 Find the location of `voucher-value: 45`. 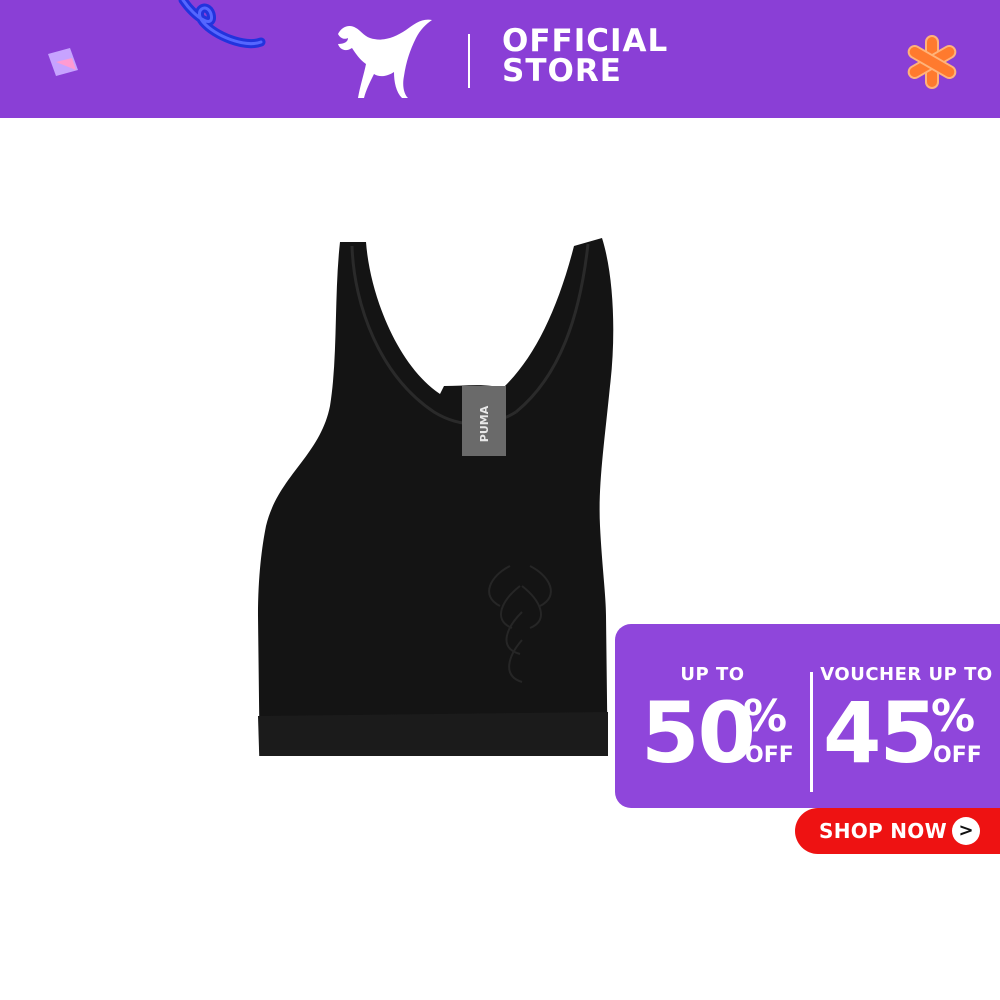

voucher-value: 45 is located at coordinates (880, 733).